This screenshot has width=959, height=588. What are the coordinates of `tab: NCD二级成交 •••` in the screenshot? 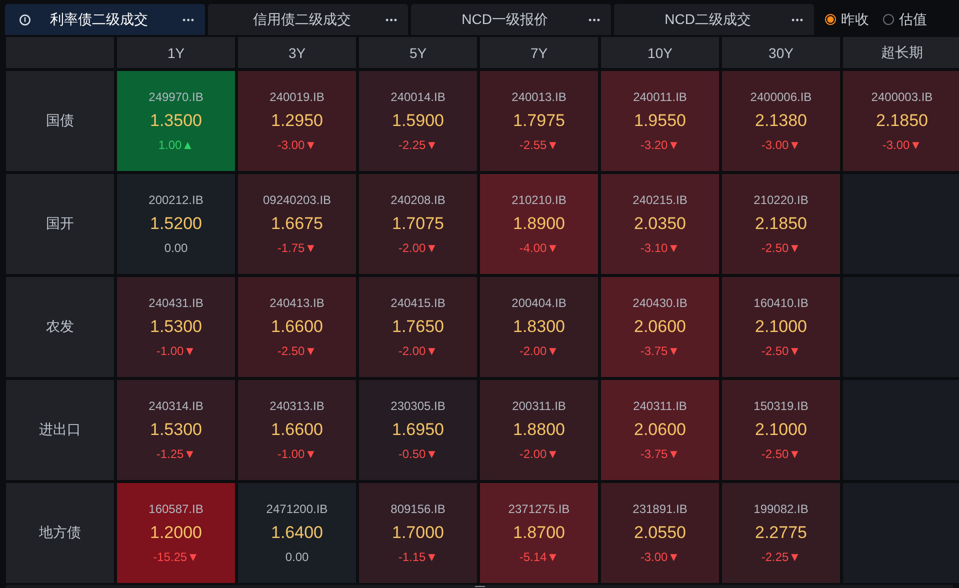 It's located at (714, 19).